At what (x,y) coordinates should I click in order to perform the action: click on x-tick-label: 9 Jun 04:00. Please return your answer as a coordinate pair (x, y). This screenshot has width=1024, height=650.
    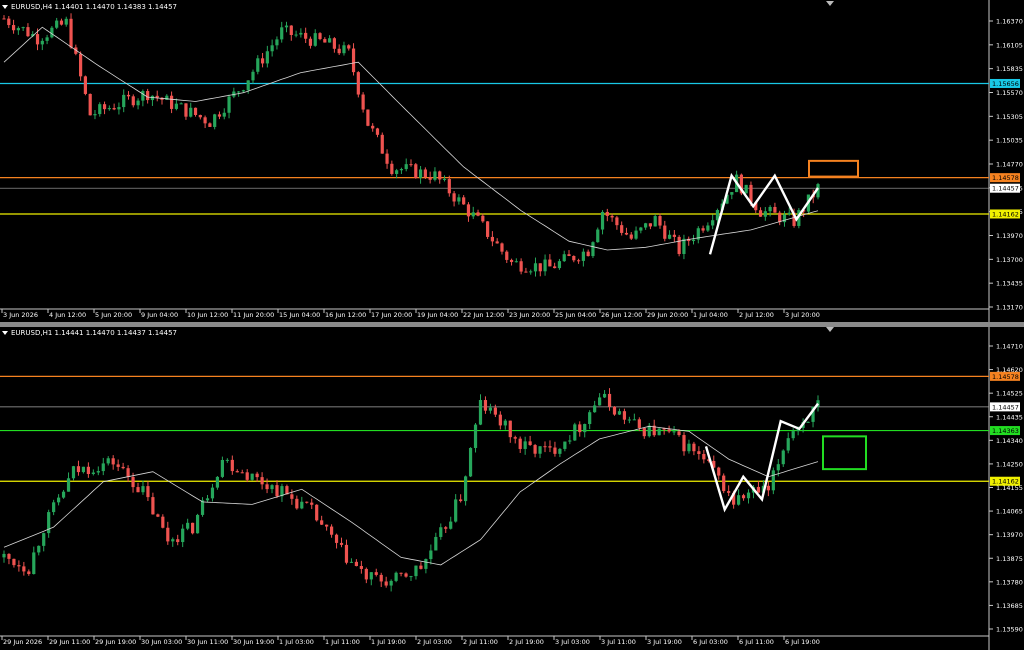
    Looking at the image, I should click on (159, 315).